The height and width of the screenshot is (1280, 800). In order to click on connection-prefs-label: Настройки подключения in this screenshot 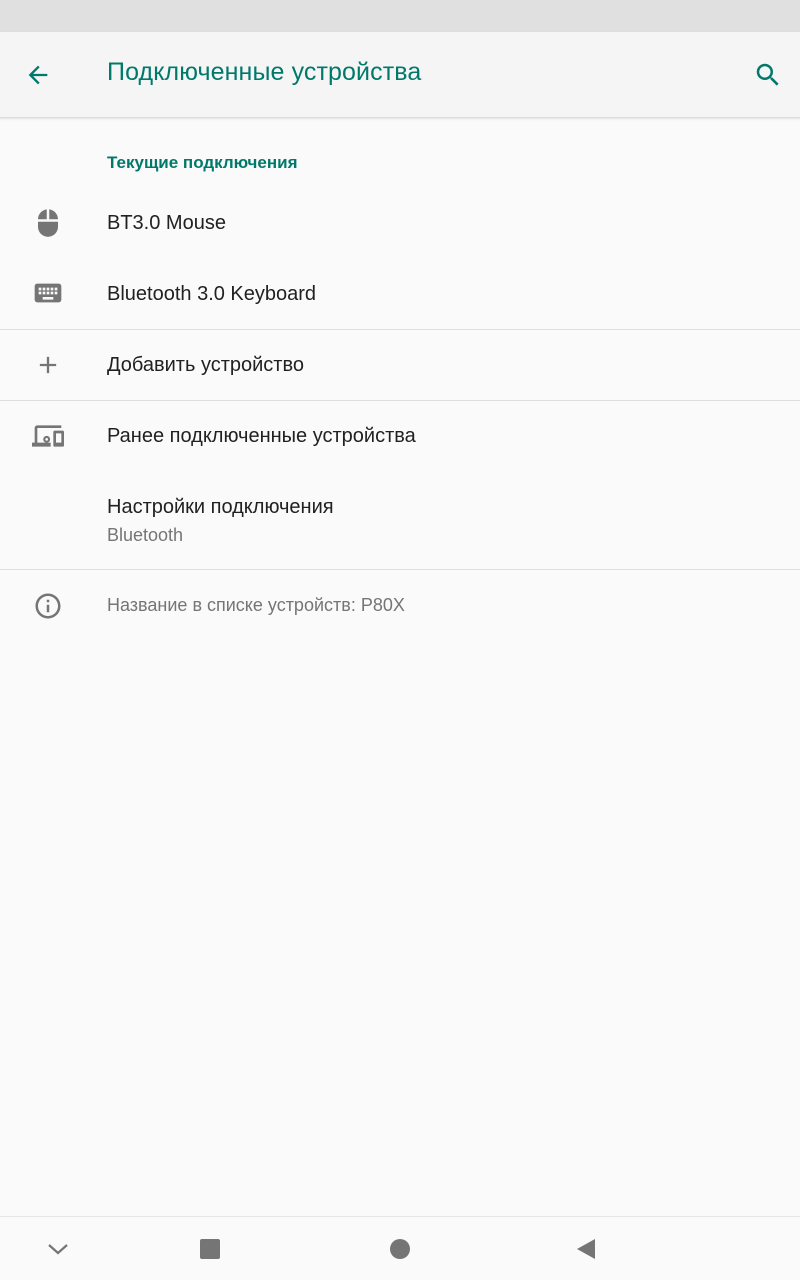, I will do `click(220, 507)`.